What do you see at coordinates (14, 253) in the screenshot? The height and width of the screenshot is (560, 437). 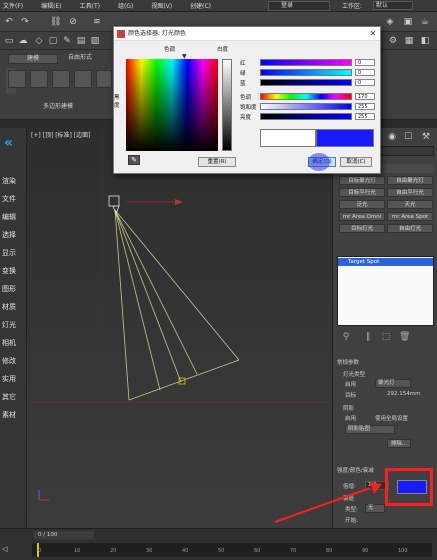 I see `left-tool-display: 显示` at bounding box center [14, 253].